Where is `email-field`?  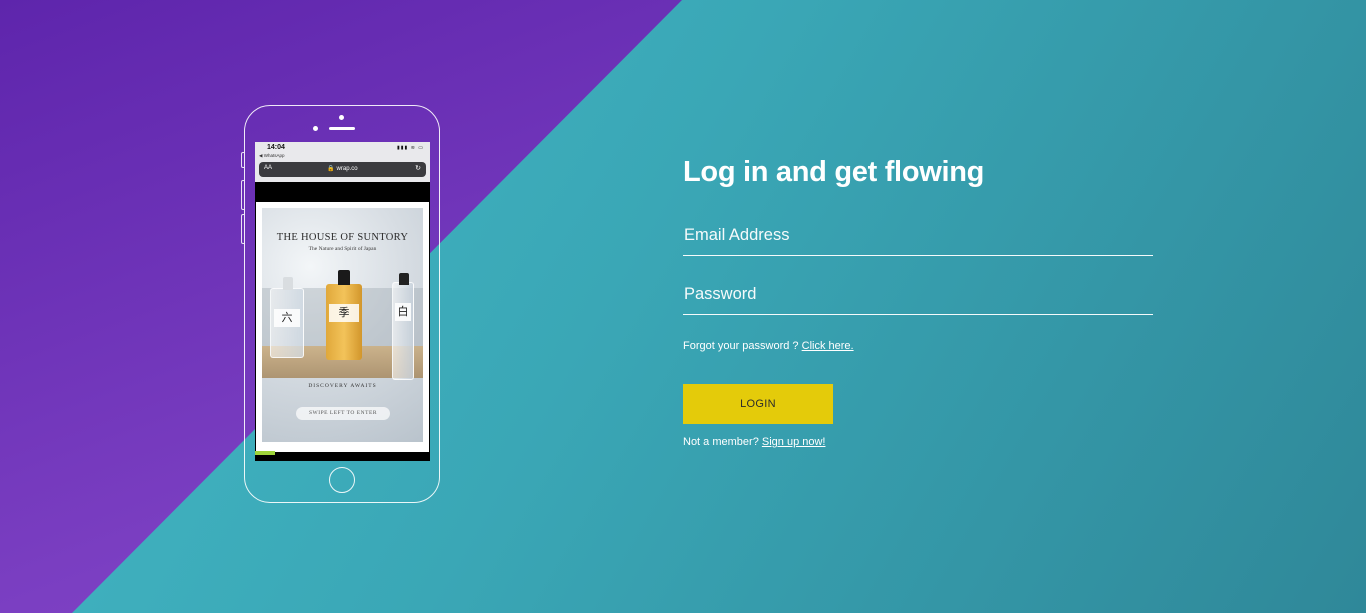
email-field is located at coordinates (918, 235).